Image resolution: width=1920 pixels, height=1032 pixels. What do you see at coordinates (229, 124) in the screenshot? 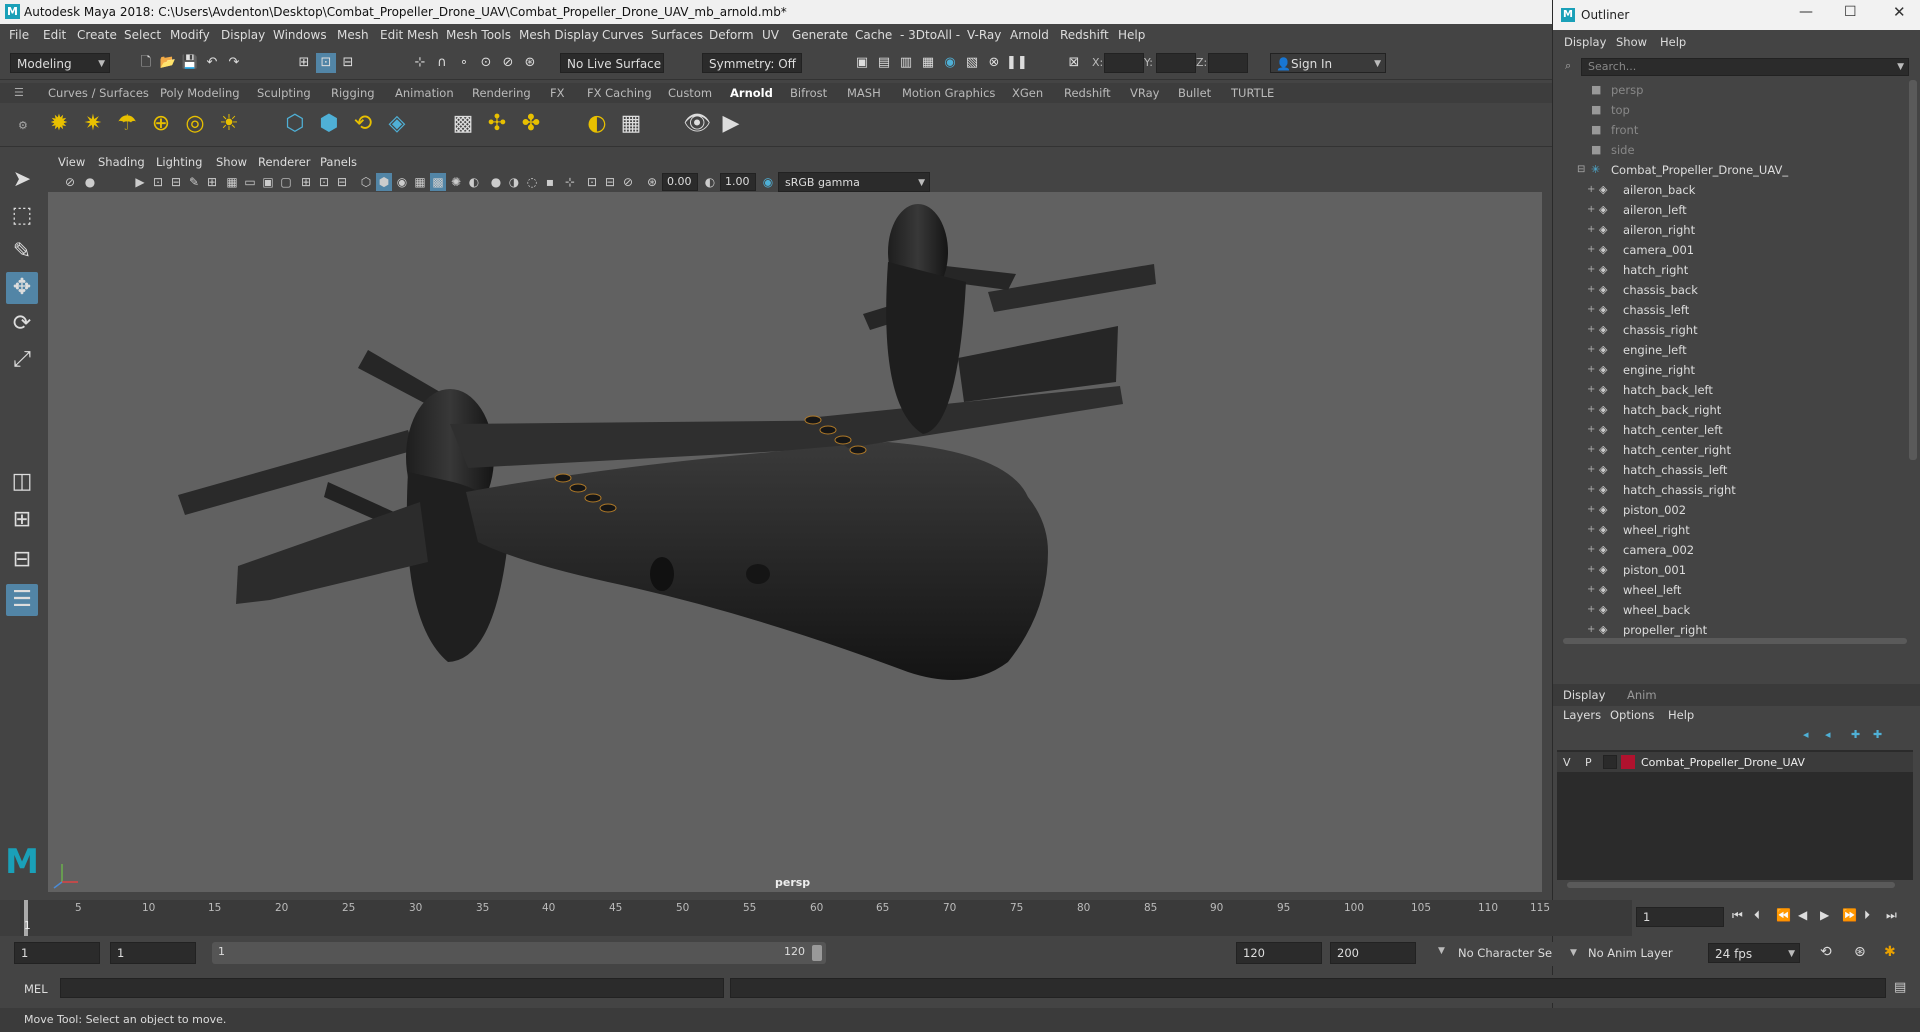
I see `physical-sky-icon: ☀` at bounding box center [229, 124].